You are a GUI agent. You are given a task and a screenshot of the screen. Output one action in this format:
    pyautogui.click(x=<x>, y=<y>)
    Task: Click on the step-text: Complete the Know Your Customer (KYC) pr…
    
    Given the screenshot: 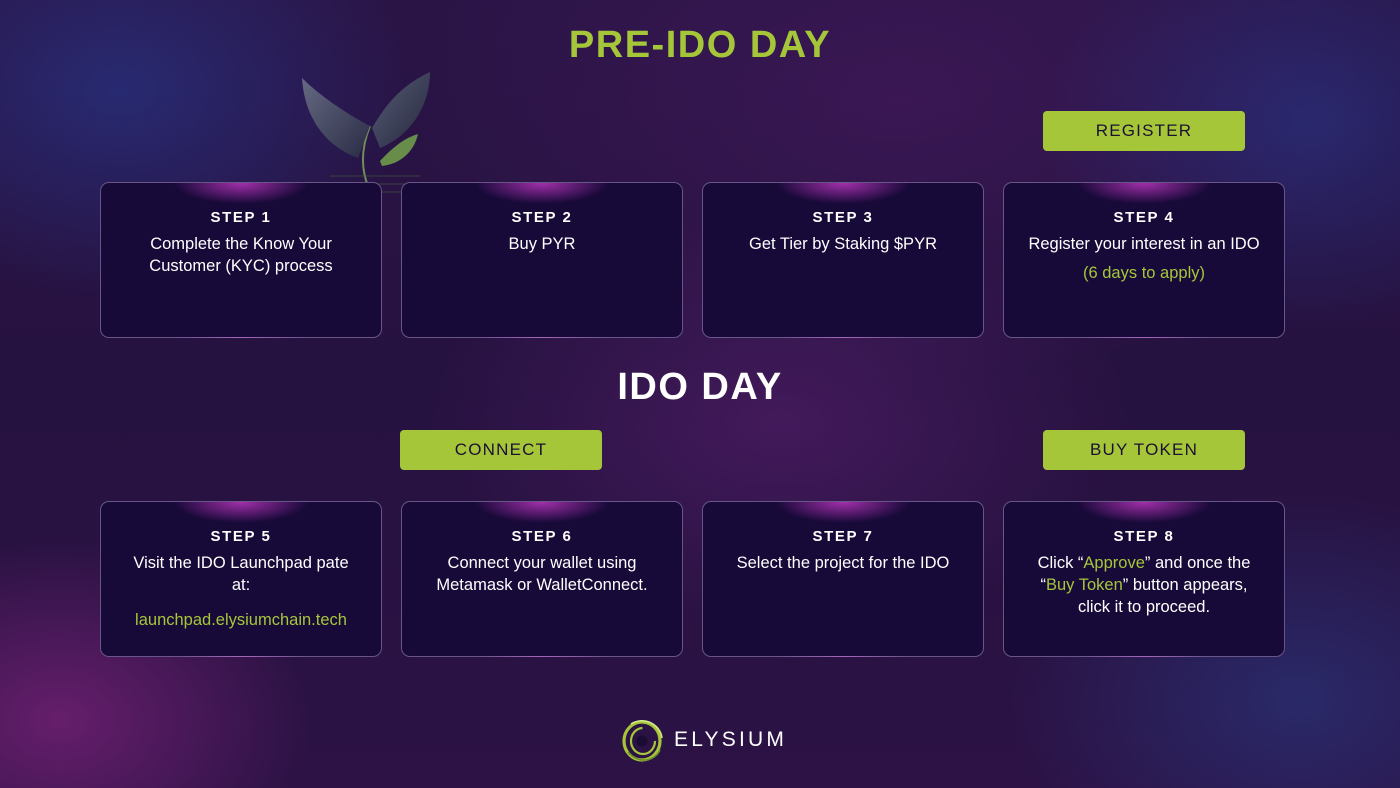 What is the action you would take?
    pyautogui.click(x=241, y=255)
    